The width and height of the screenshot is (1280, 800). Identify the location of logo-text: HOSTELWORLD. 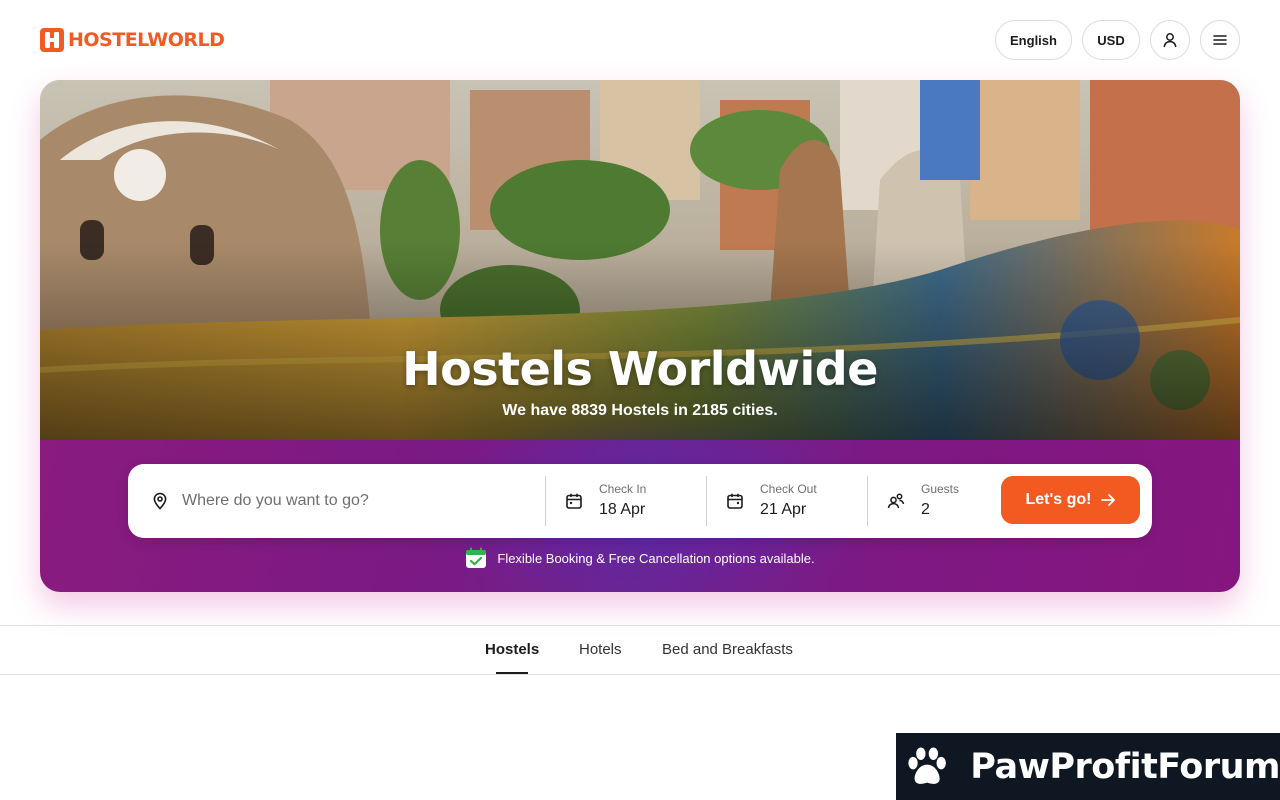
(146, 40).